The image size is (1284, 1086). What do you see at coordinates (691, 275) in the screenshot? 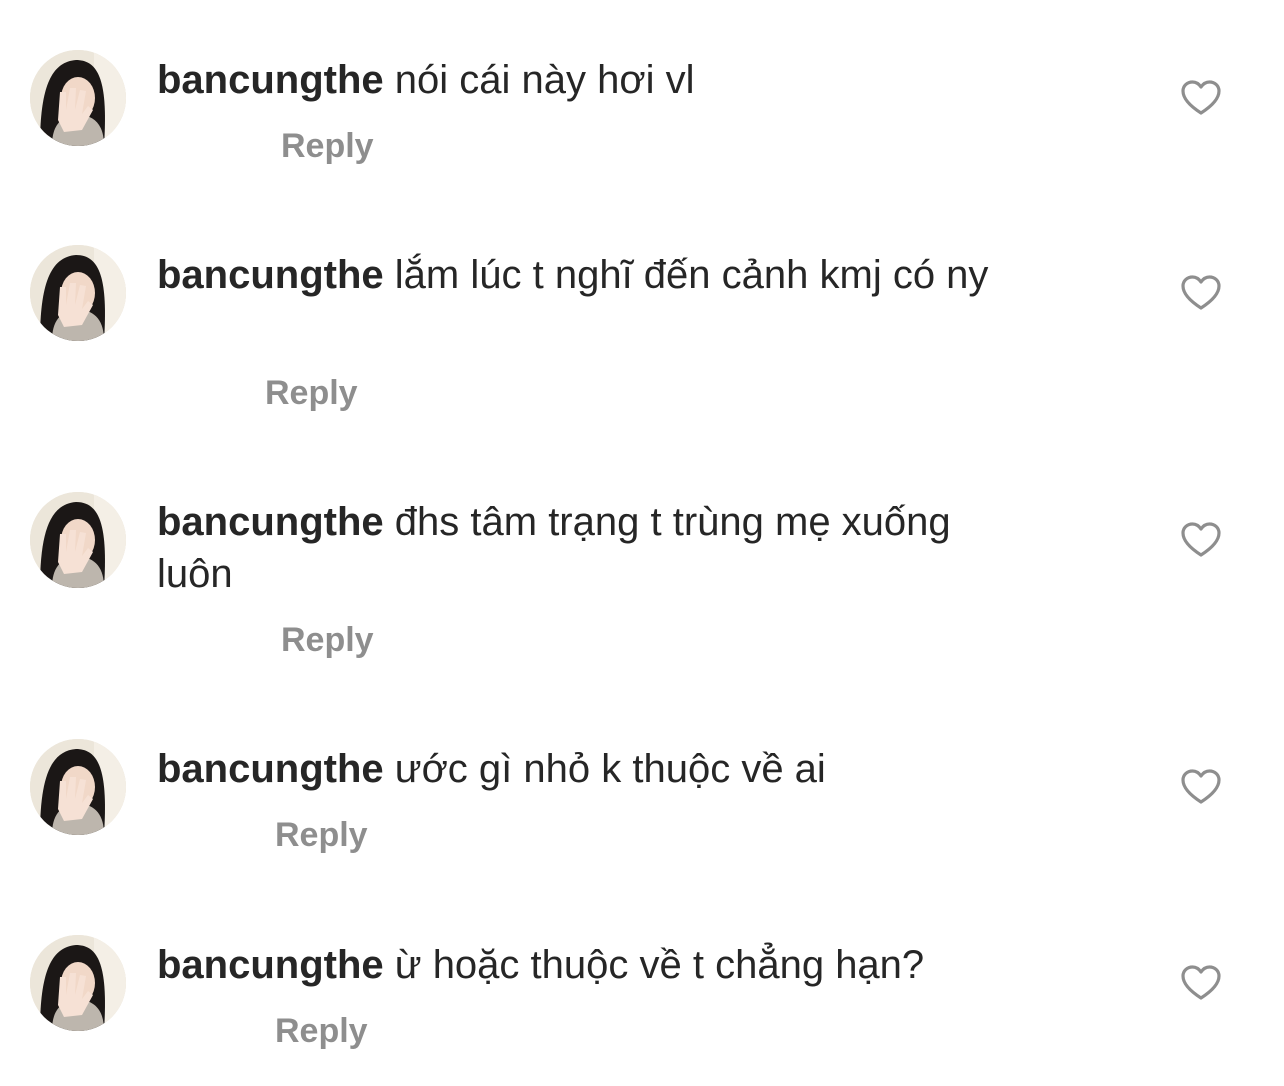
I see `comment-body: lắm lúc t nghĩ đến cảnh kmj có ny` at bounding box center [691, 275].